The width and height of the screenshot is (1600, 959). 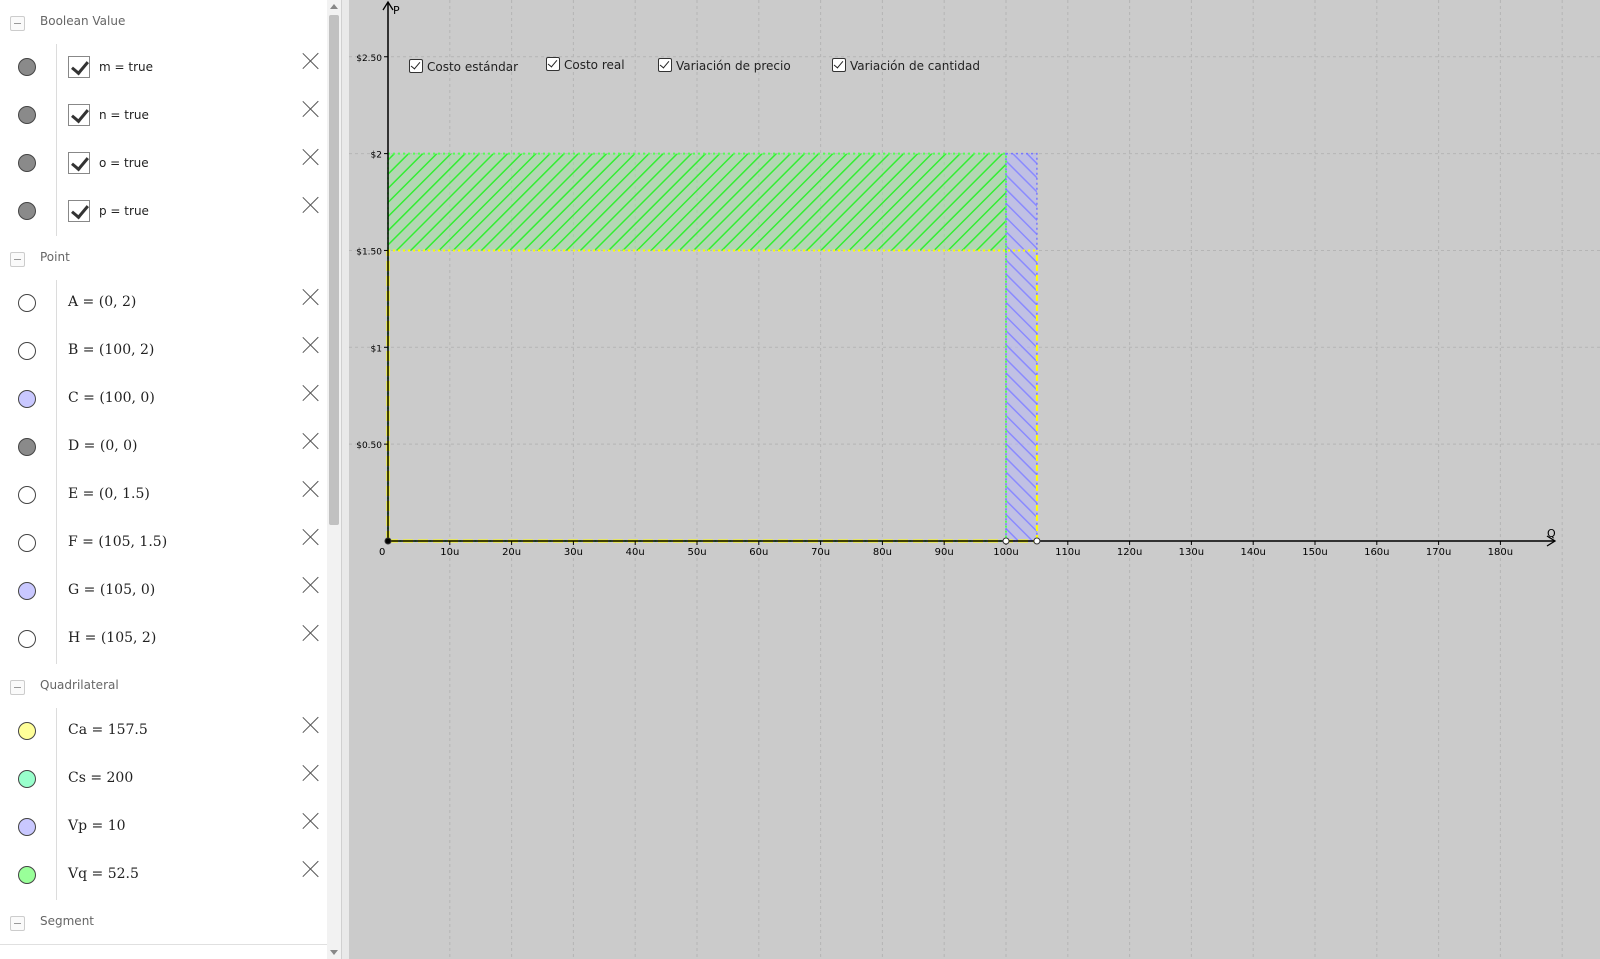 I want to click on quadrilateral-item: Cs = 200, so click(x=163, y=780).